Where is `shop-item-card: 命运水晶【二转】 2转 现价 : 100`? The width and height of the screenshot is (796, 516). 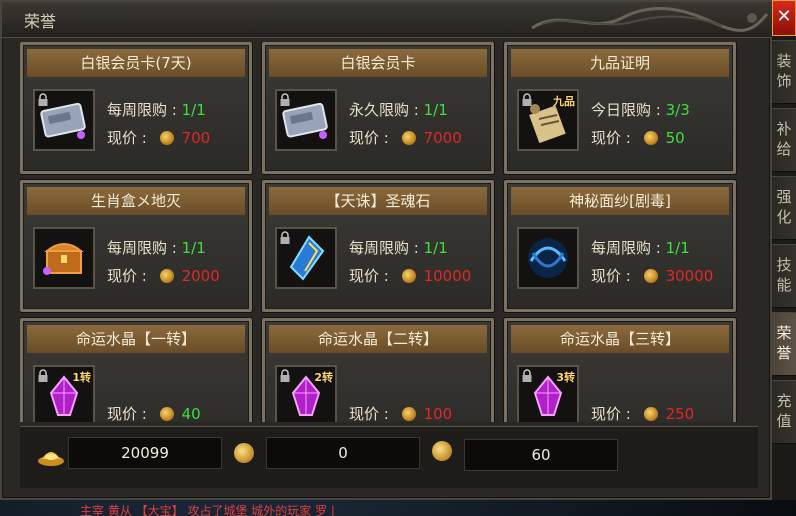
shop-item-card: 命运水晶【二转】 2转 现价 : 100 is located at coordinates (378, 370).